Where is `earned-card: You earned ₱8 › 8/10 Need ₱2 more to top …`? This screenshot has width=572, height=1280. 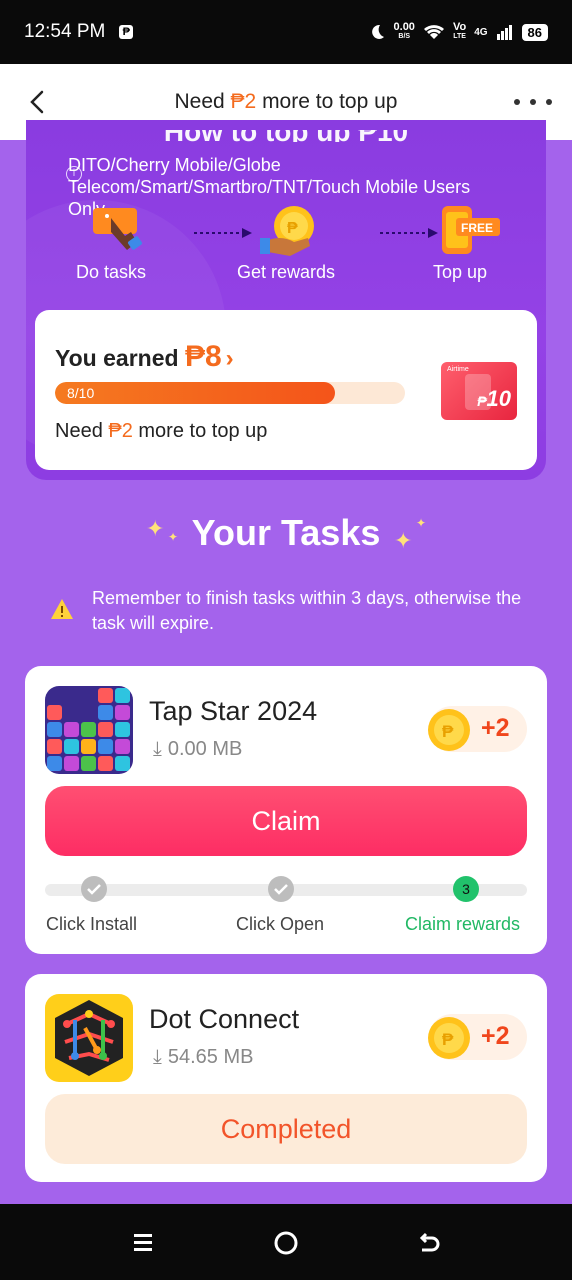 earned-card: You earned ₱8 › 8/10 Need ₱2 more to top … is located at coordinates (286, 390).